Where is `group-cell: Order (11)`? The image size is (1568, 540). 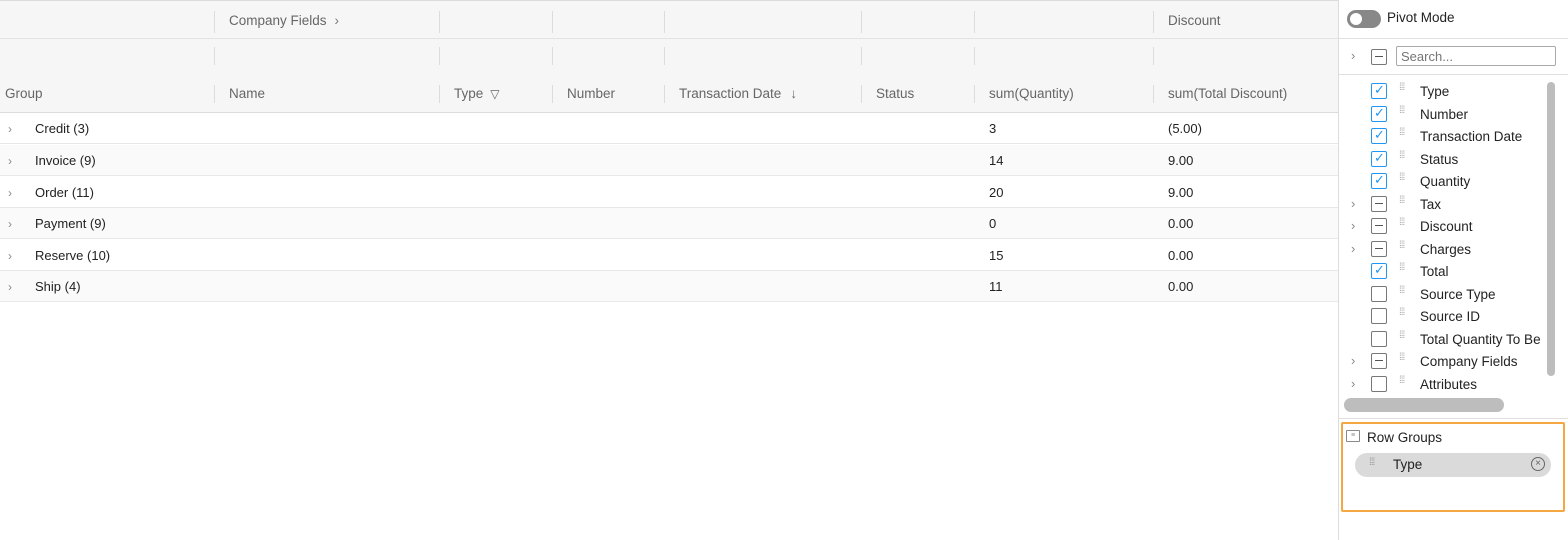
group-cell: Order (11) is located at coordinates (64, 192).